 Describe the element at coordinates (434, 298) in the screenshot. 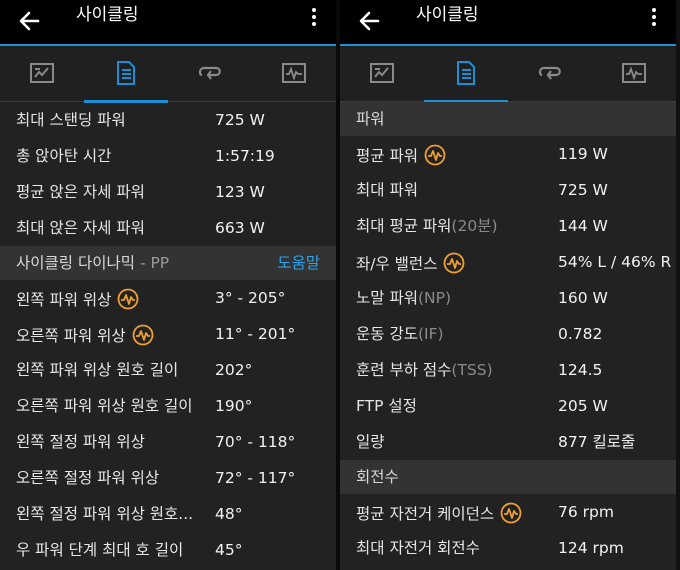

I see `row-label-suffix: (NP)` at that location.